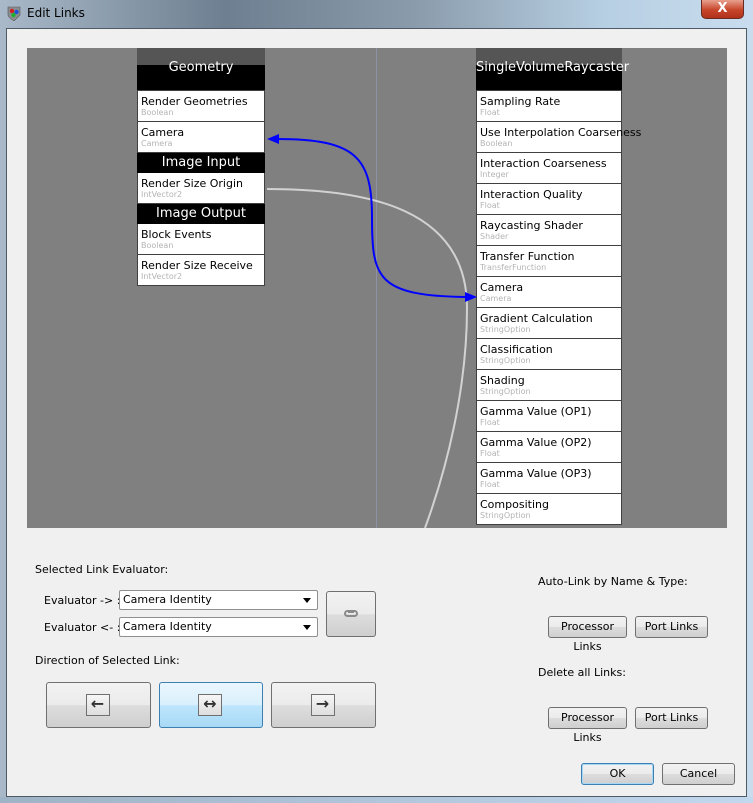 The image size is (753, 803). What do you see at coordinates (82, 627) in the screenshot?
I see `evaluator-backward-label: Evaluator <- :` at bounding box center [82, 627].